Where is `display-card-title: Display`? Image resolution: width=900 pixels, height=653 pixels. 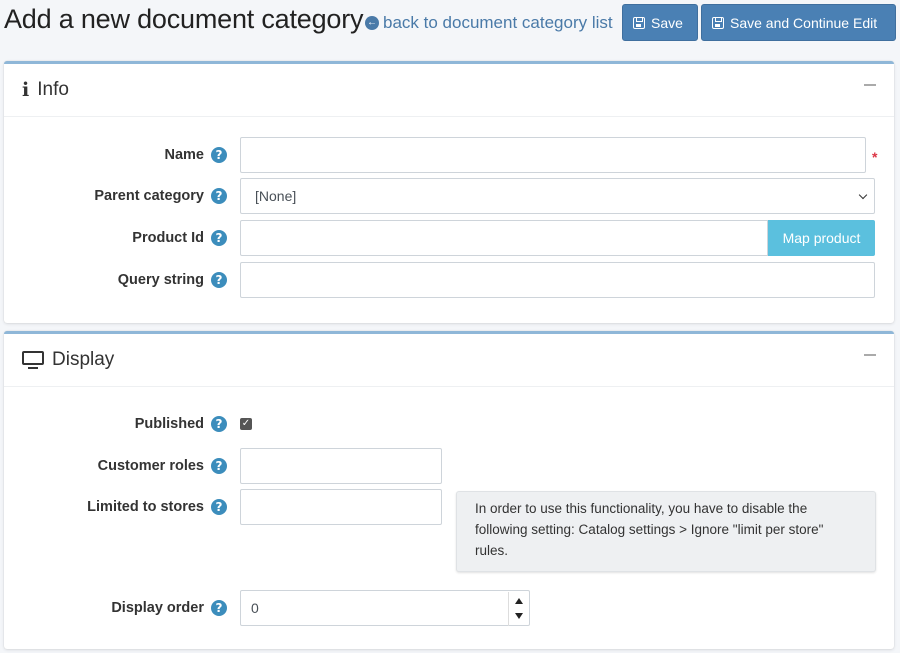
display-card-title: Display is located at coordinates (83, 359).